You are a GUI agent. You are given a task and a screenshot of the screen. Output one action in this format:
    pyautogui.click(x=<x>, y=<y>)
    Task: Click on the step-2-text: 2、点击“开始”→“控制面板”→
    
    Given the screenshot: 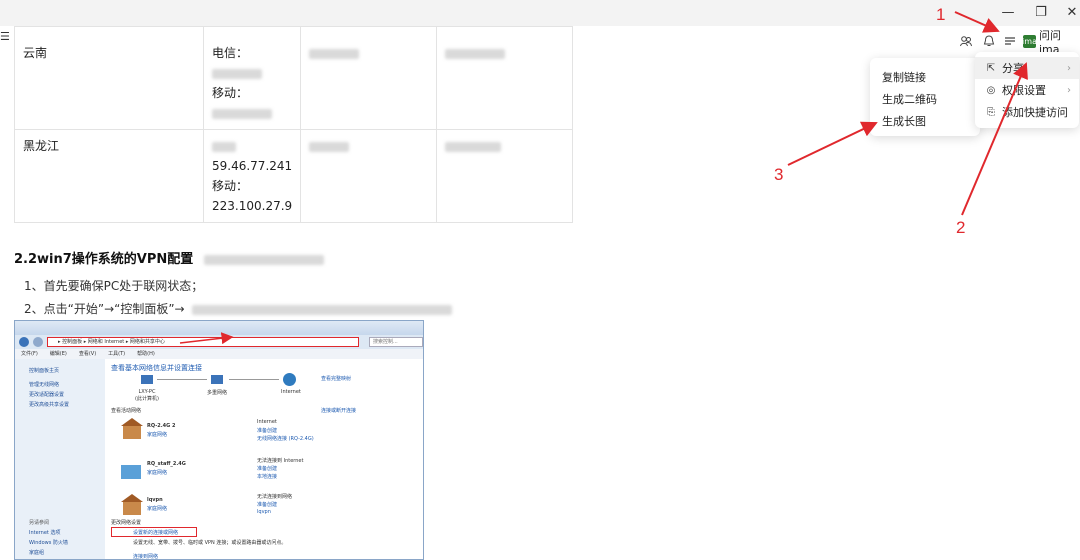 What is the action you would take?
    pyautogui.click(x=104, y=309)
    